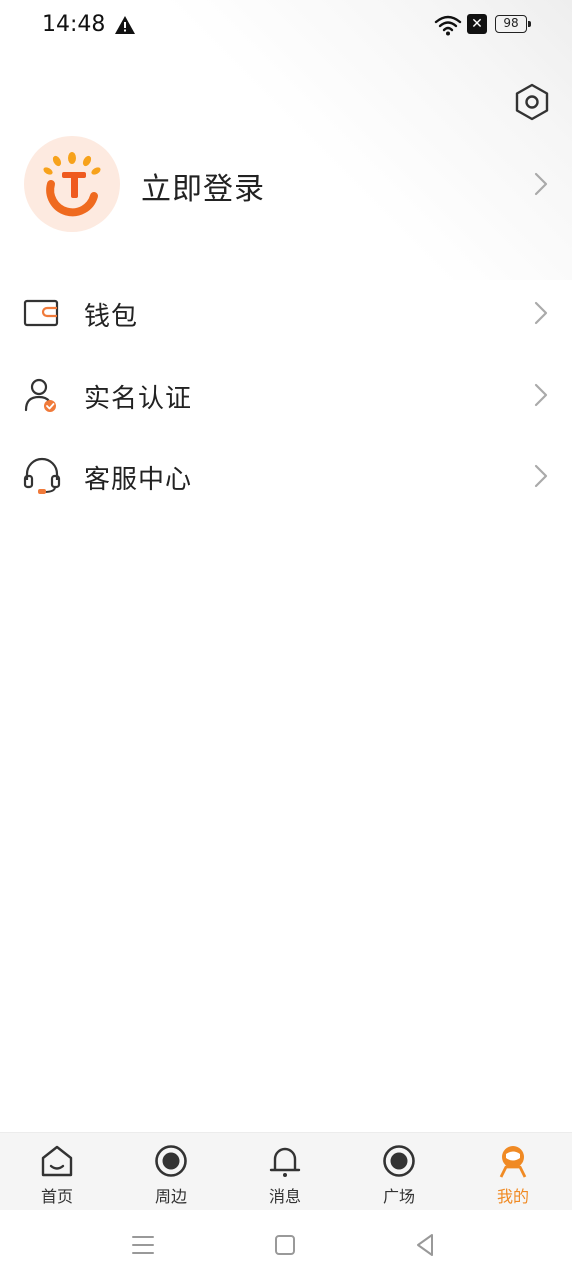 The width and height of the screenshot is (572, 1280). What do you see at coordinates (513, 24) in the screenshot?
I see `battery-indicator: 98` at bounding box center [513, 24].